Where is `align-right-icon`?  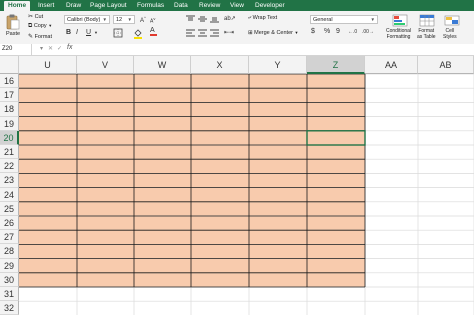
align-right-icon is located at coordinates (214, 33).